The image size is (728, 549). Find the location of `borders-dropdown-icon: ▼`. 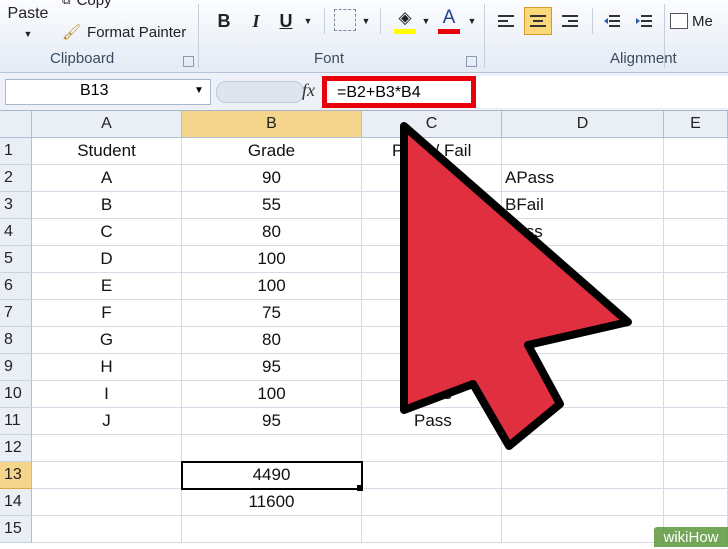

borders-dropdown-icon: ▼ is located at coordinates (366, 21).